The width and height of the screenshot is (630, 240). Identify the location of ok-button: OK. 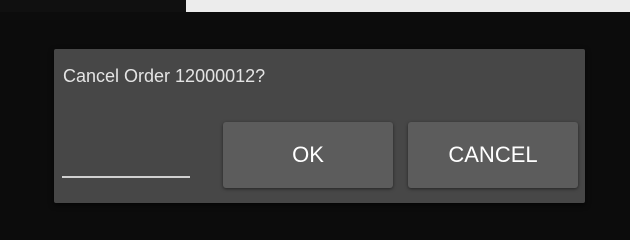
(308, 155).